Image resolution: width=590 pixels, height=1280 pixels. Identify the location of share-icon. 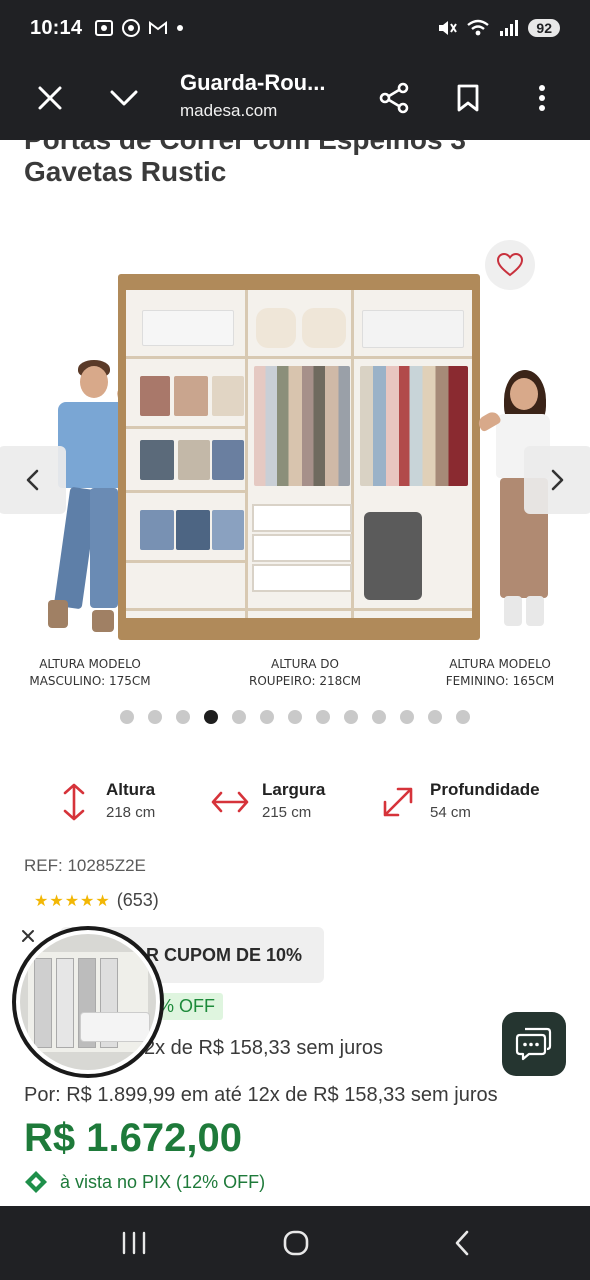
(394, 98).